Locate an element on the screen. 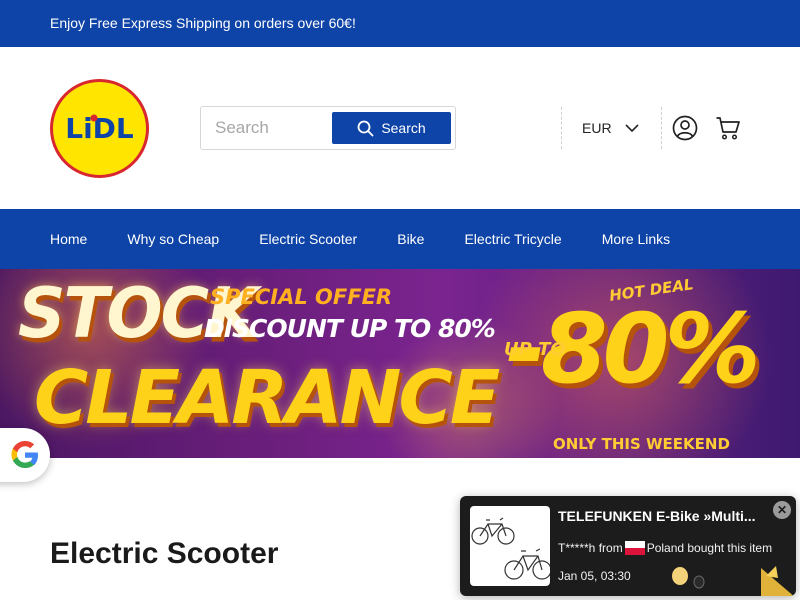 The height and width of the screenshot is (600, 800). google-reviews-badge is located at coordinates (25, 455).